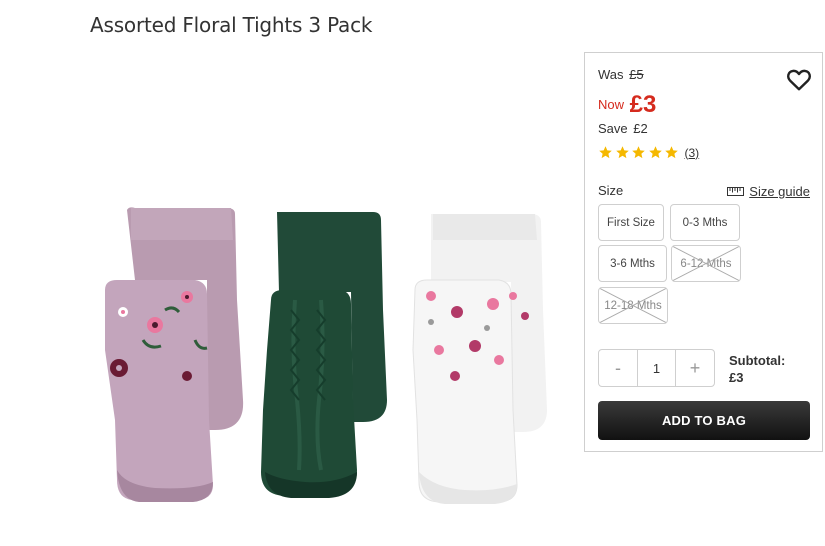 Image resolution: width=825 pixels, height=546 pixels. What do you see at coordinates (704, 420) in the screenshot?
I see `add-to-bag-button: ADD TO BAG` at bounding box center [704, 420].